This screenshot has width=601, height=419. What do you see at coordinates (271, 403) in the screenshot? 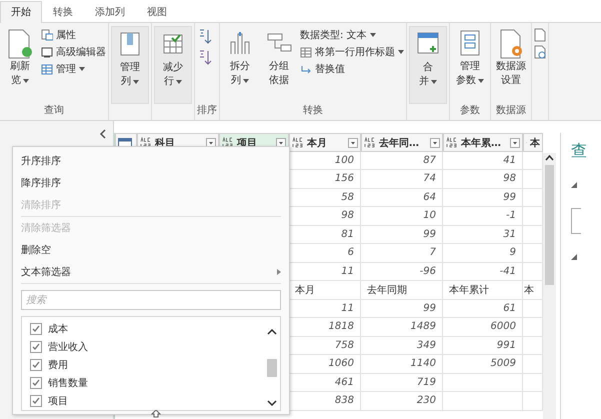
I see `scroll-down-icon` at bounding box center [271, 403].